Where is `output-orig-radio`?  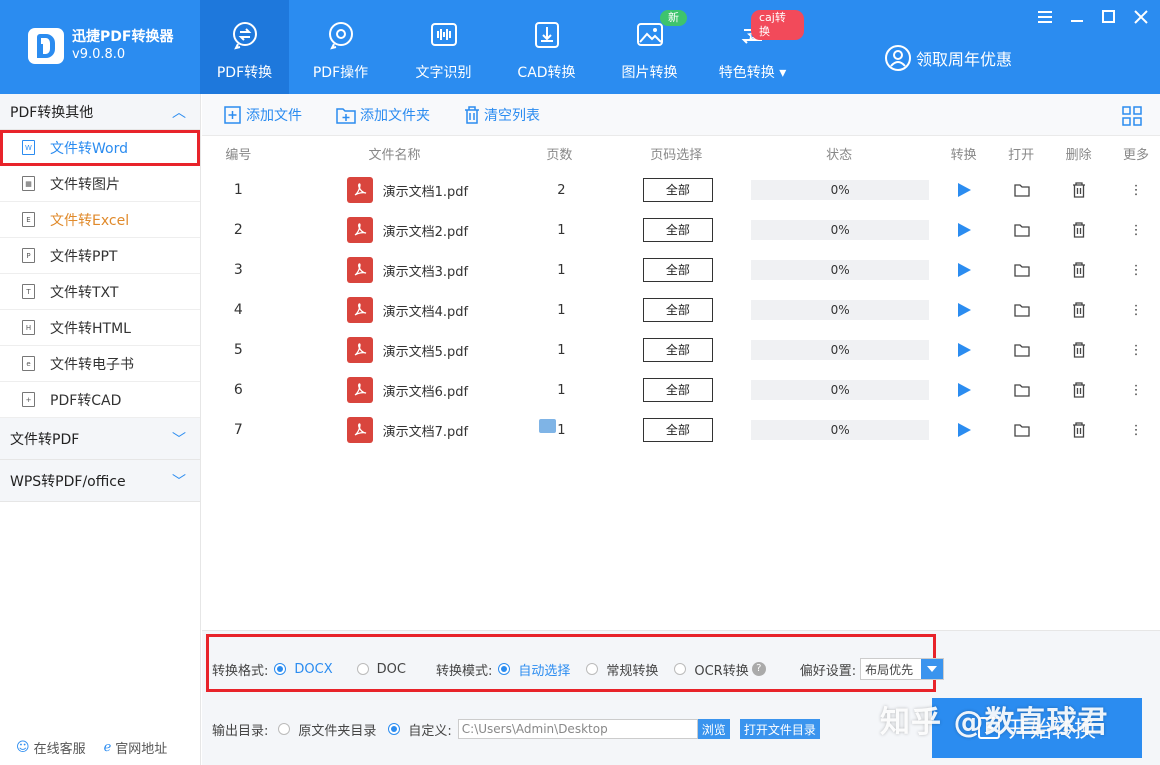 output-orig-radio is located at coordinates (284, 729).